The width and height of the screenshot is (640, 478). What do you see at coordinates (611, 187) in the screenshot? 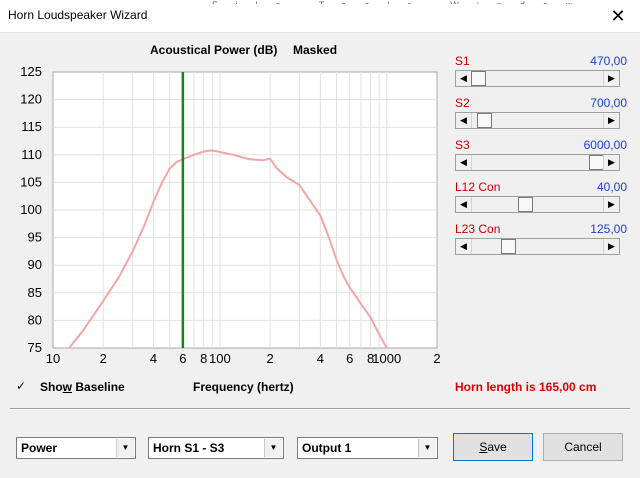
I see `slider-value: 40,00` at bounding box center [611, 187].